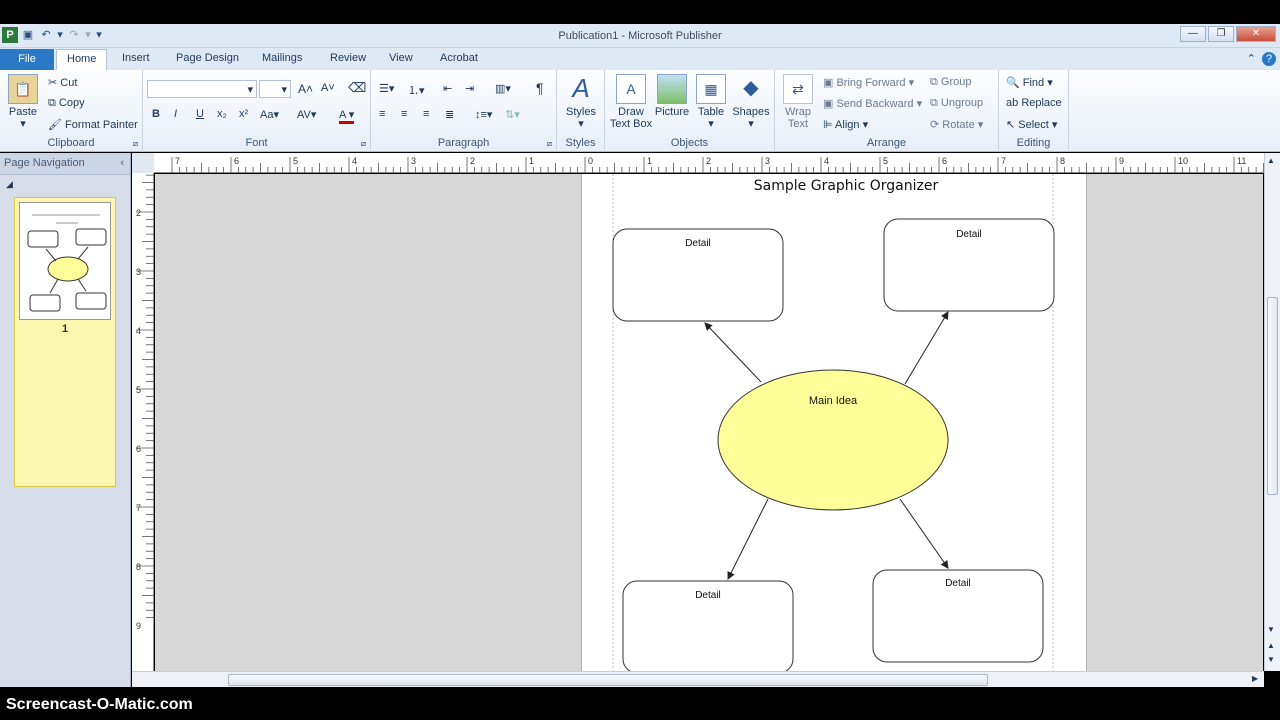  What do you see at coordinates (540, 88) in the screenshot?
I see `show-paragraph-marks-button: ¶` at bounding box center [540, 88].